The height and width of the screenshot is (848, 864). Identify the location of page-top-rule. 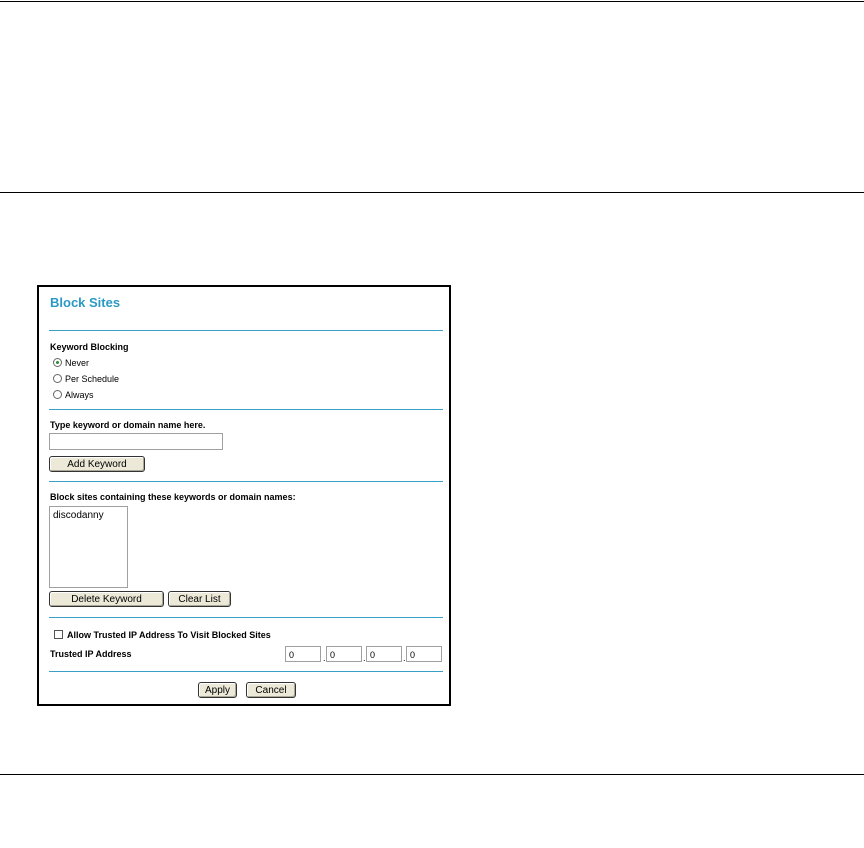
(432, 1).